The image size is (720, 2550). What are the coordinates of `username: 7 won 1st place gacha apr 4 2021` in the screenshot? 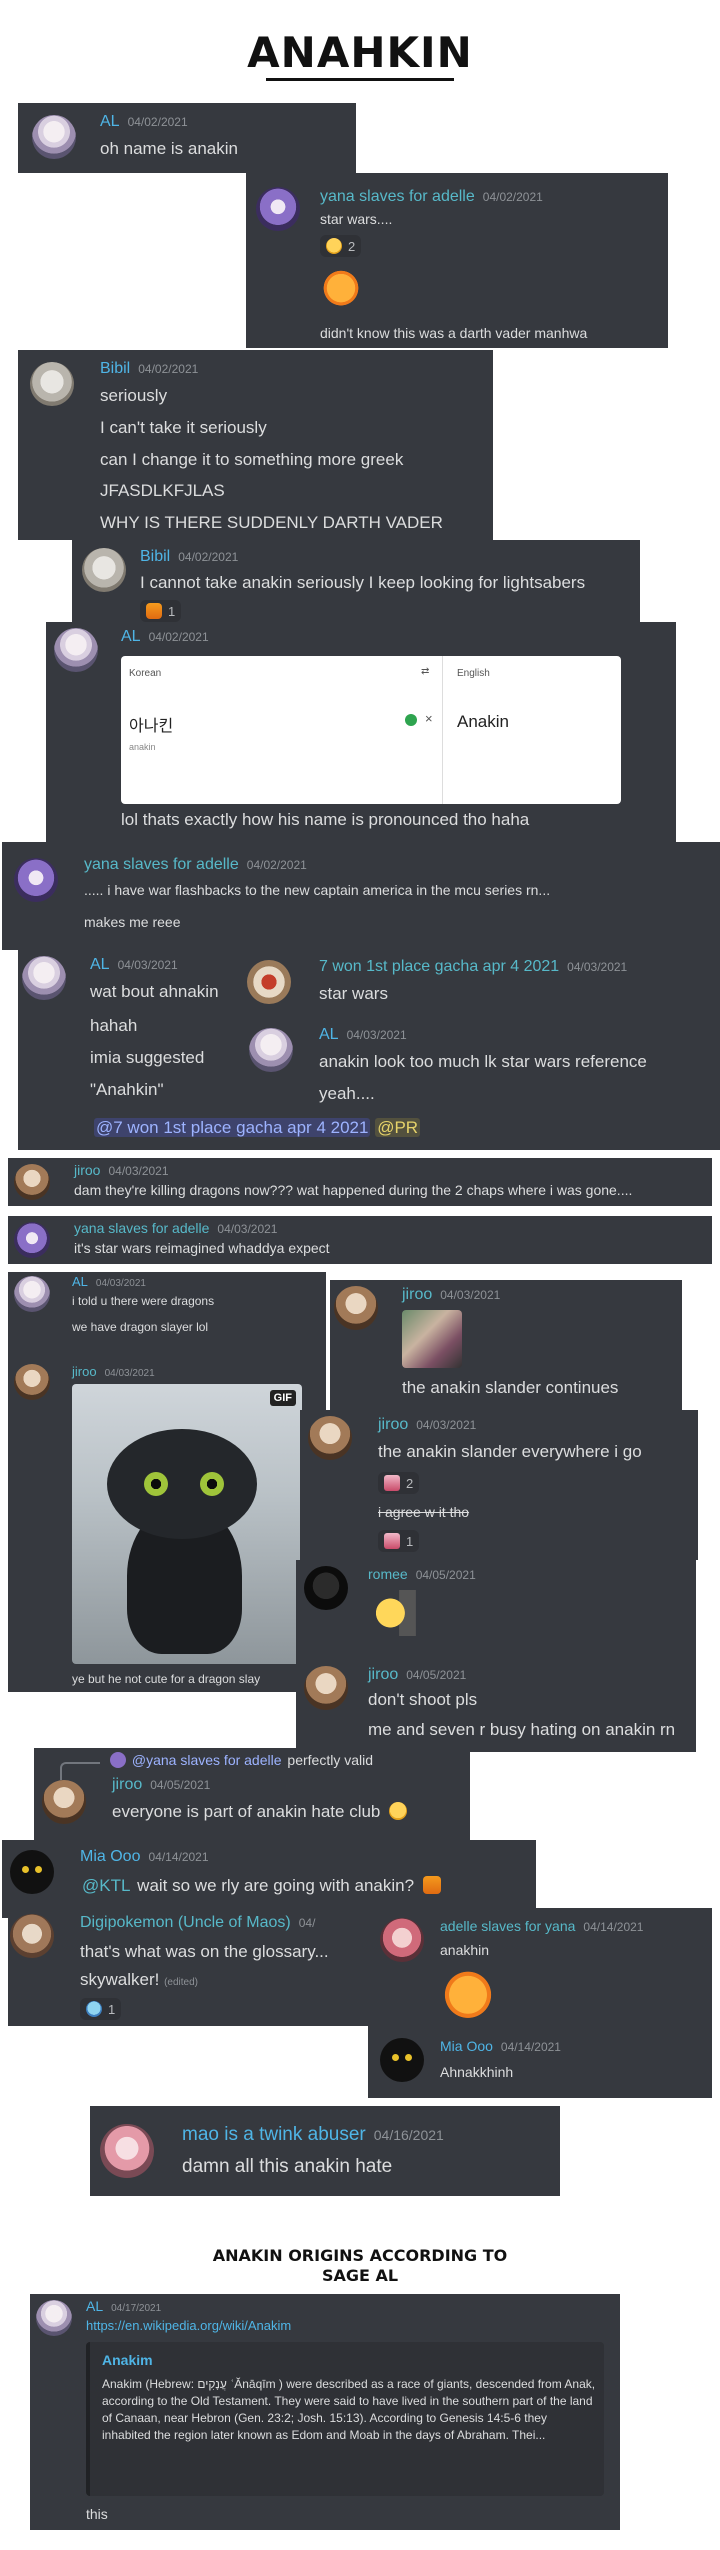 It's located at (439, 966).